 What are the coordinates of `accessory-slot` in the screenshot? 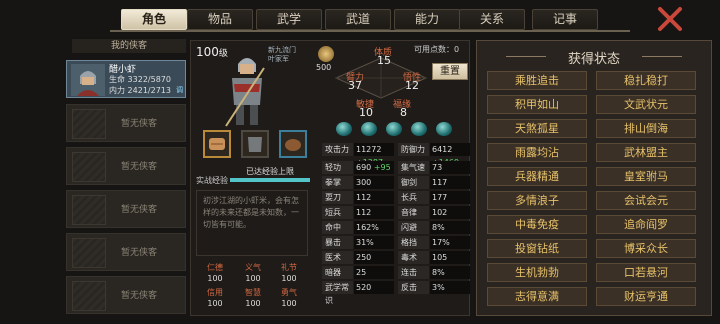 It's located at (293, 144).